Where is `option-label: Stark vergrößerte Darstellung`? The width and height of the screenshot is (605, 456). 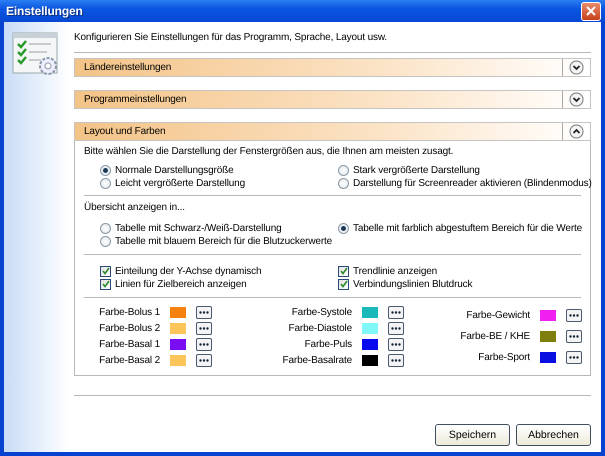 option-label: Stark vergrößerte Darstellung is located at coordinates (416, 170).